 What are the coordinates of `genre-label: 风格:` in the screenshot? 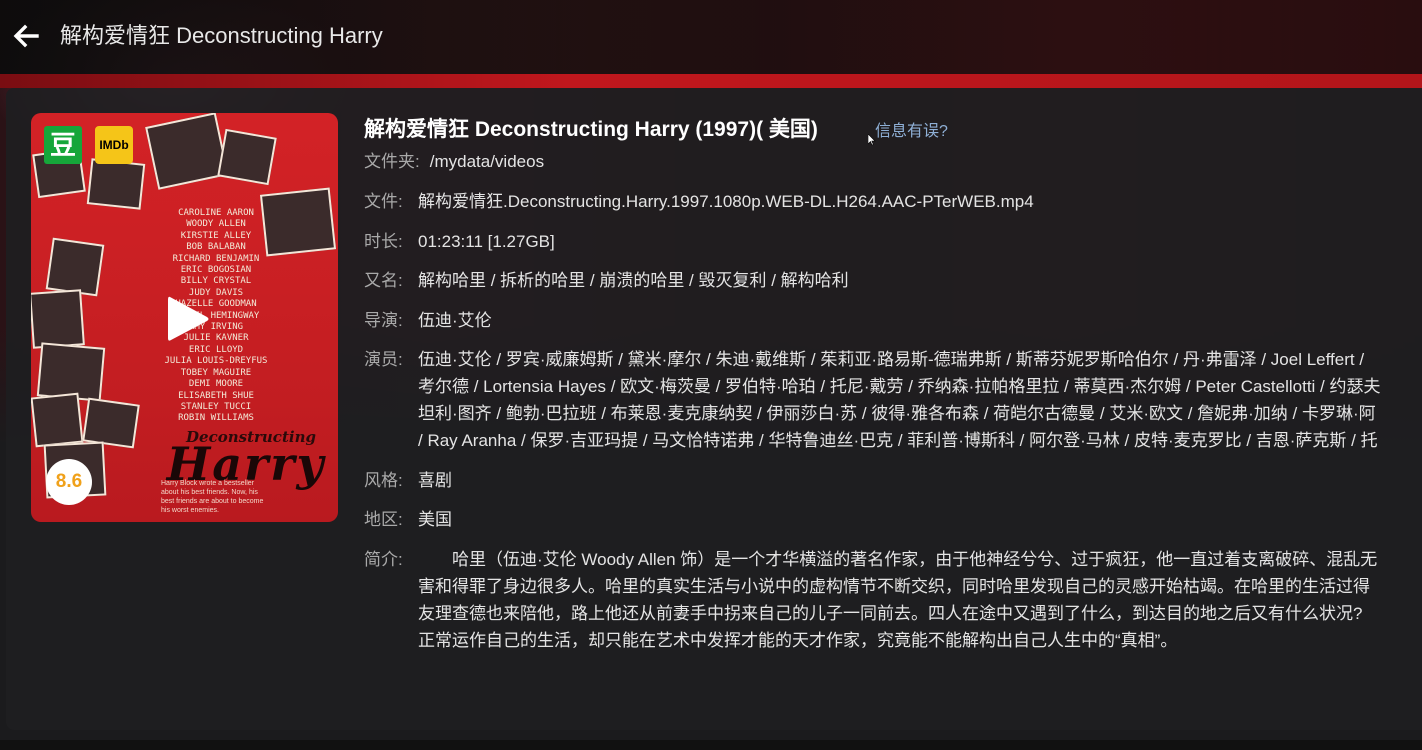 It's located at (383, 480).